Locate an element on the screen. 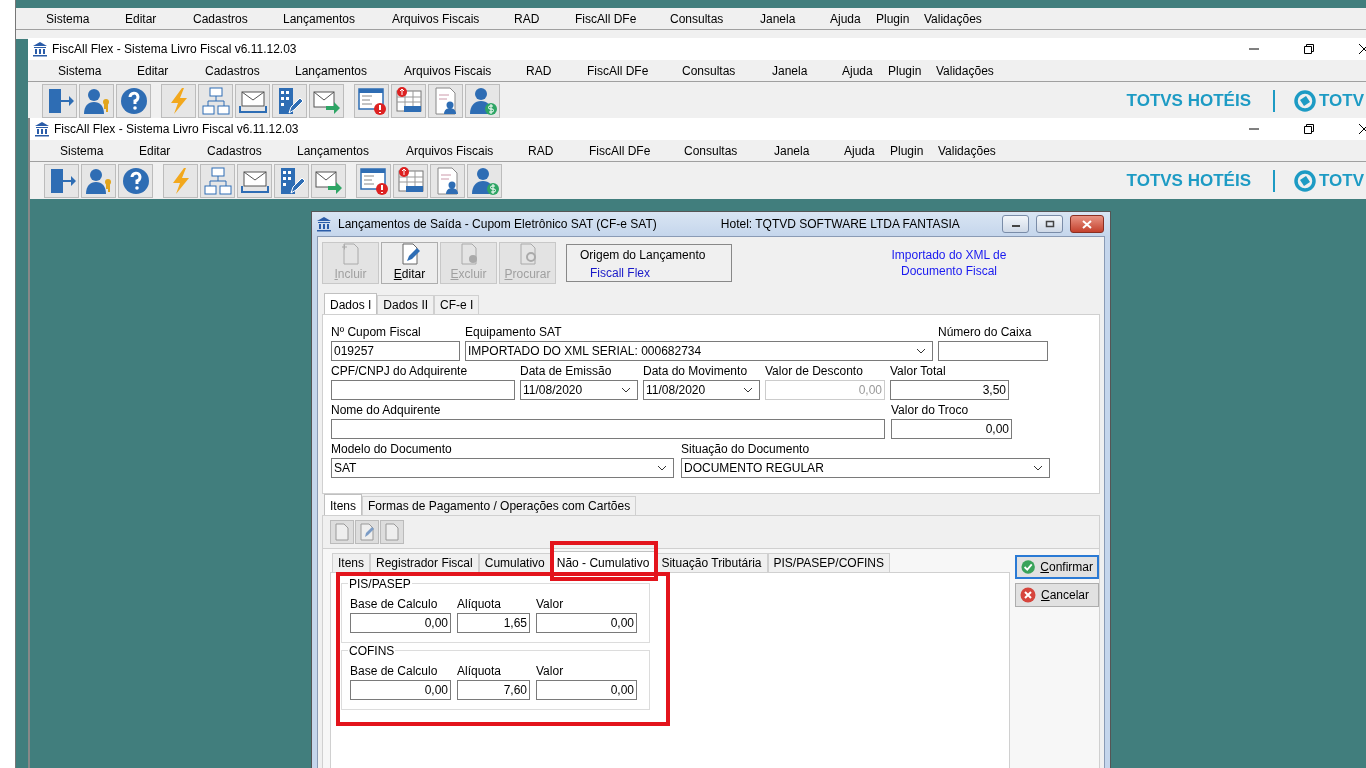  tab: Dados II is located at coordinates (406, 304).